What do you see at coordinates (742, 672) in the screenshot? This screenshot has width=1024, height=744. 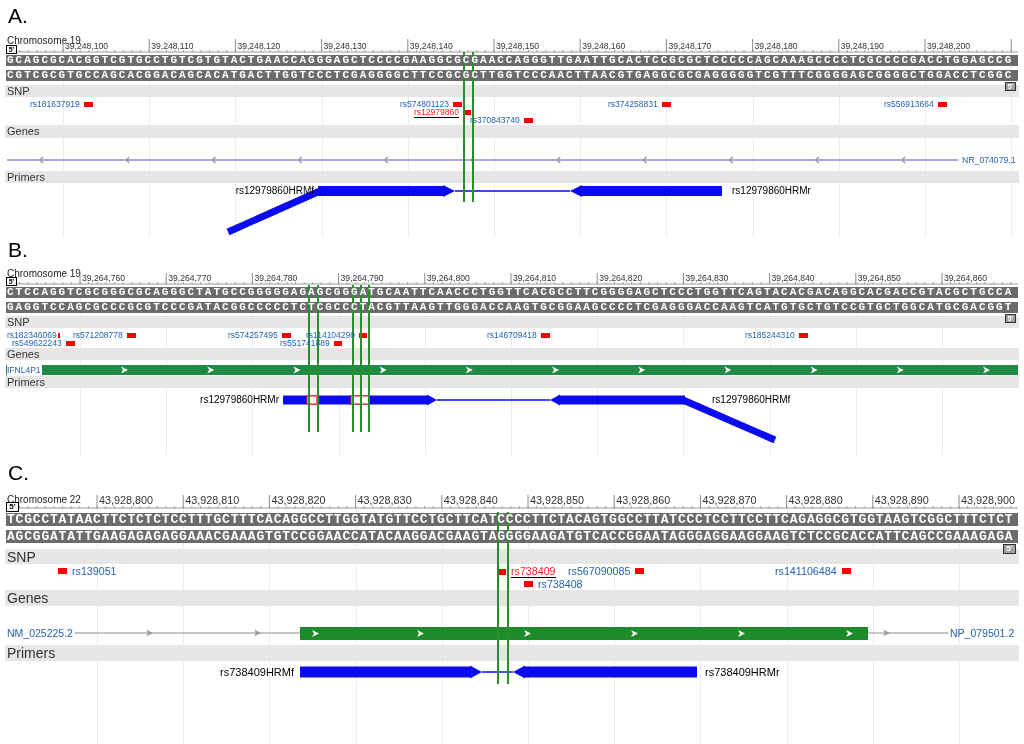 I see `primer-label: rs738409HRMr` at bounding box center [742, 672].